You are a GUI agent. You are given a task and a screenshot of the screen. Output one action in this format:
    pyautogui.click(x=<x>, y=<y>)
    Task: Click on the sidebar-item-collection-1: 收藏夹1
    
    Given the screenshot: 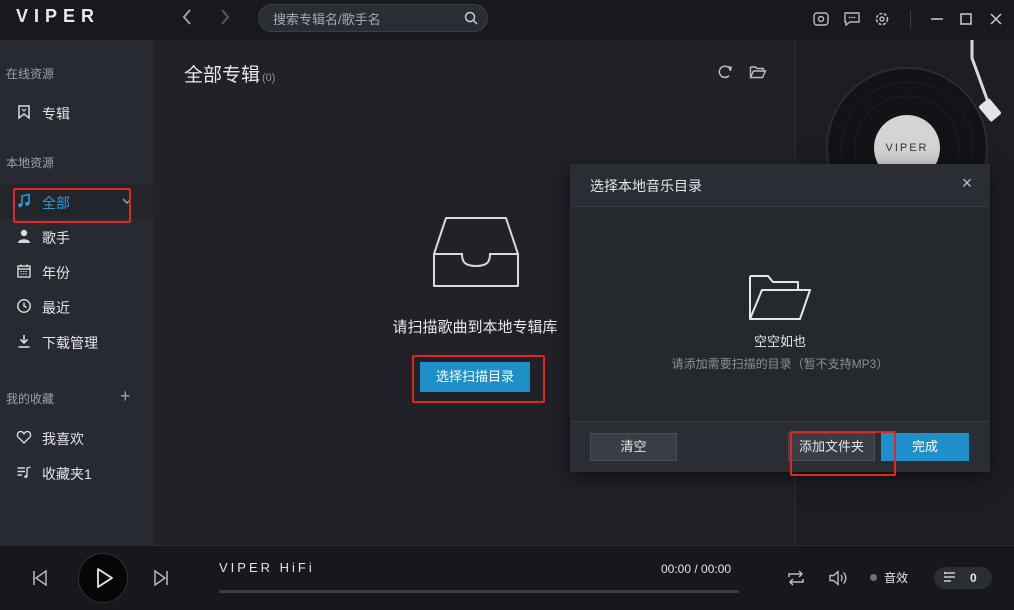 What is the action you would take?
    pyautogui.click(x=77, y=472)
    